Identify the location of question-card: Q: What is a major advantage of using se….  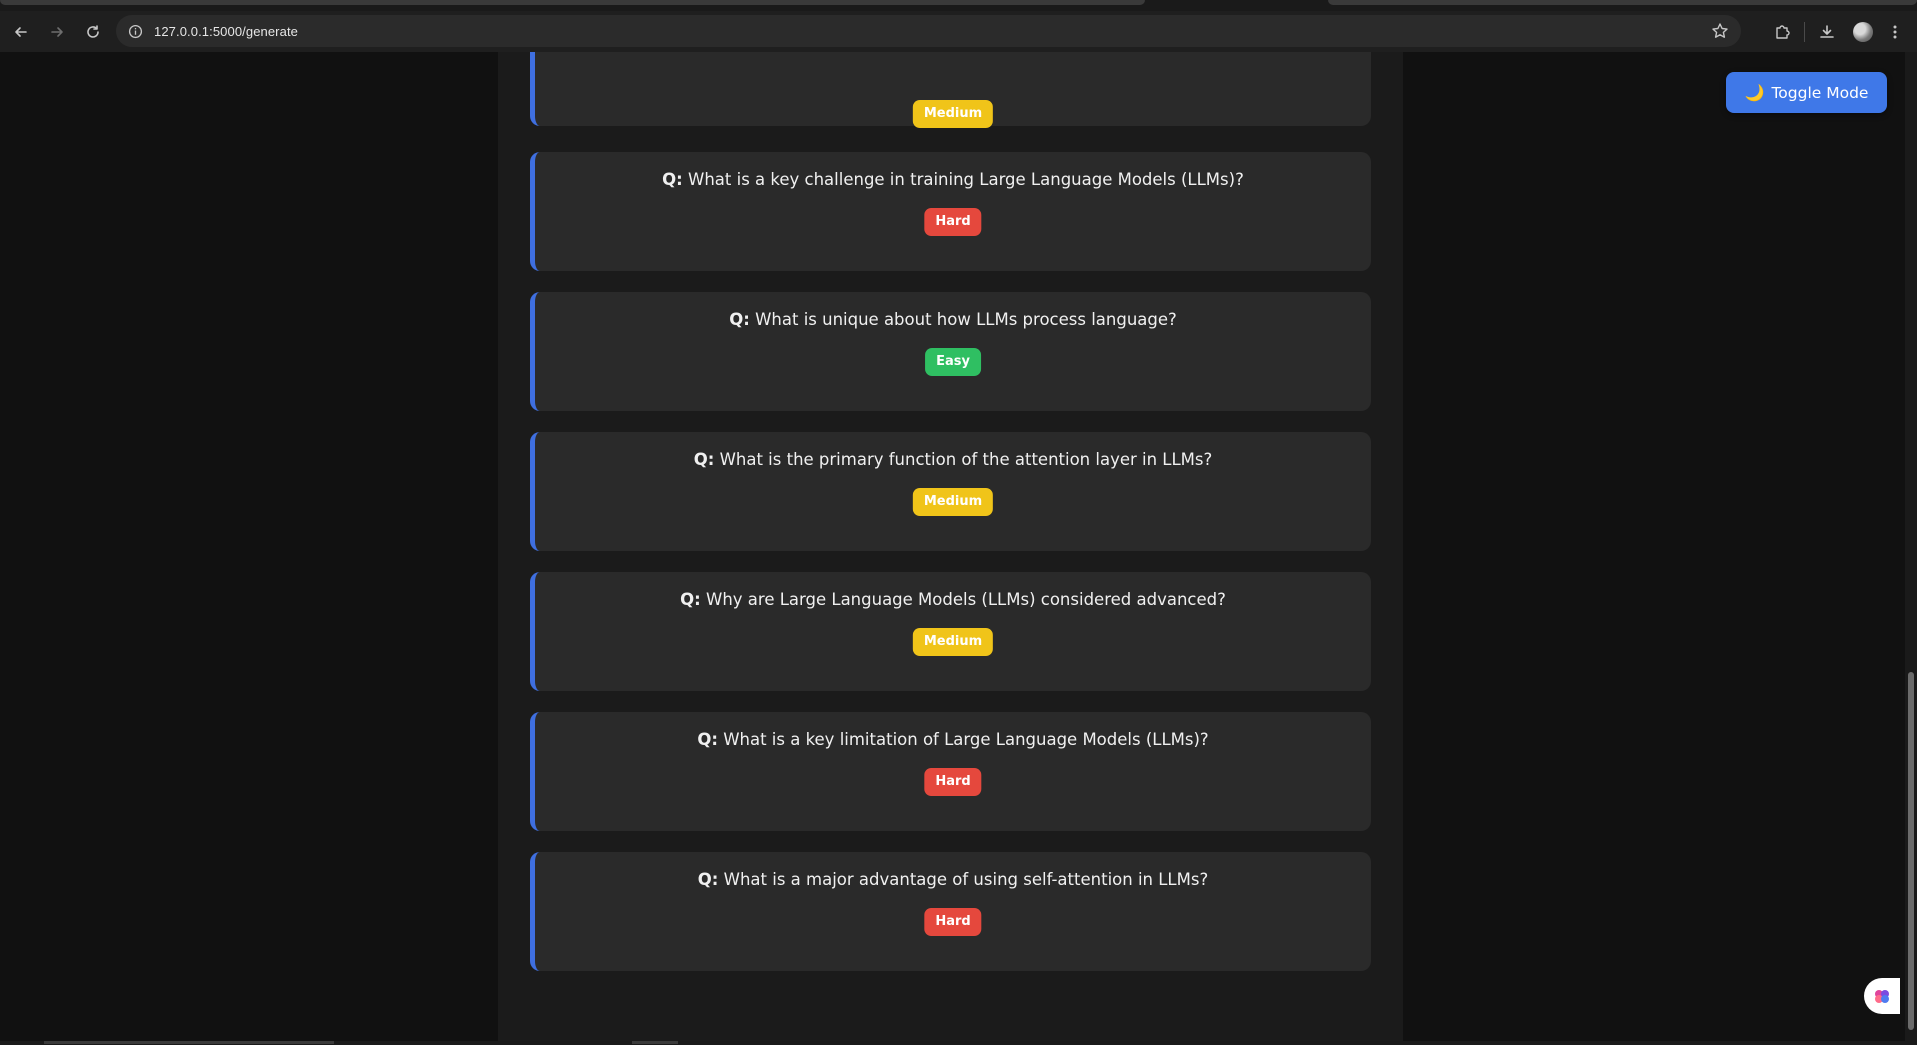
(950, 911).